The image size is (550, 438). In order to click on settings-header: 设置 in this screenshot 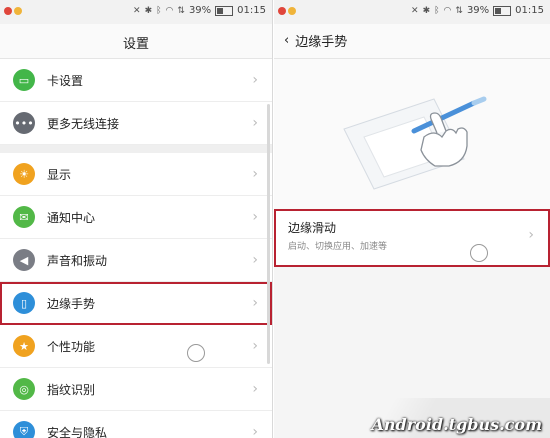, I will do `click(136, 41)`.